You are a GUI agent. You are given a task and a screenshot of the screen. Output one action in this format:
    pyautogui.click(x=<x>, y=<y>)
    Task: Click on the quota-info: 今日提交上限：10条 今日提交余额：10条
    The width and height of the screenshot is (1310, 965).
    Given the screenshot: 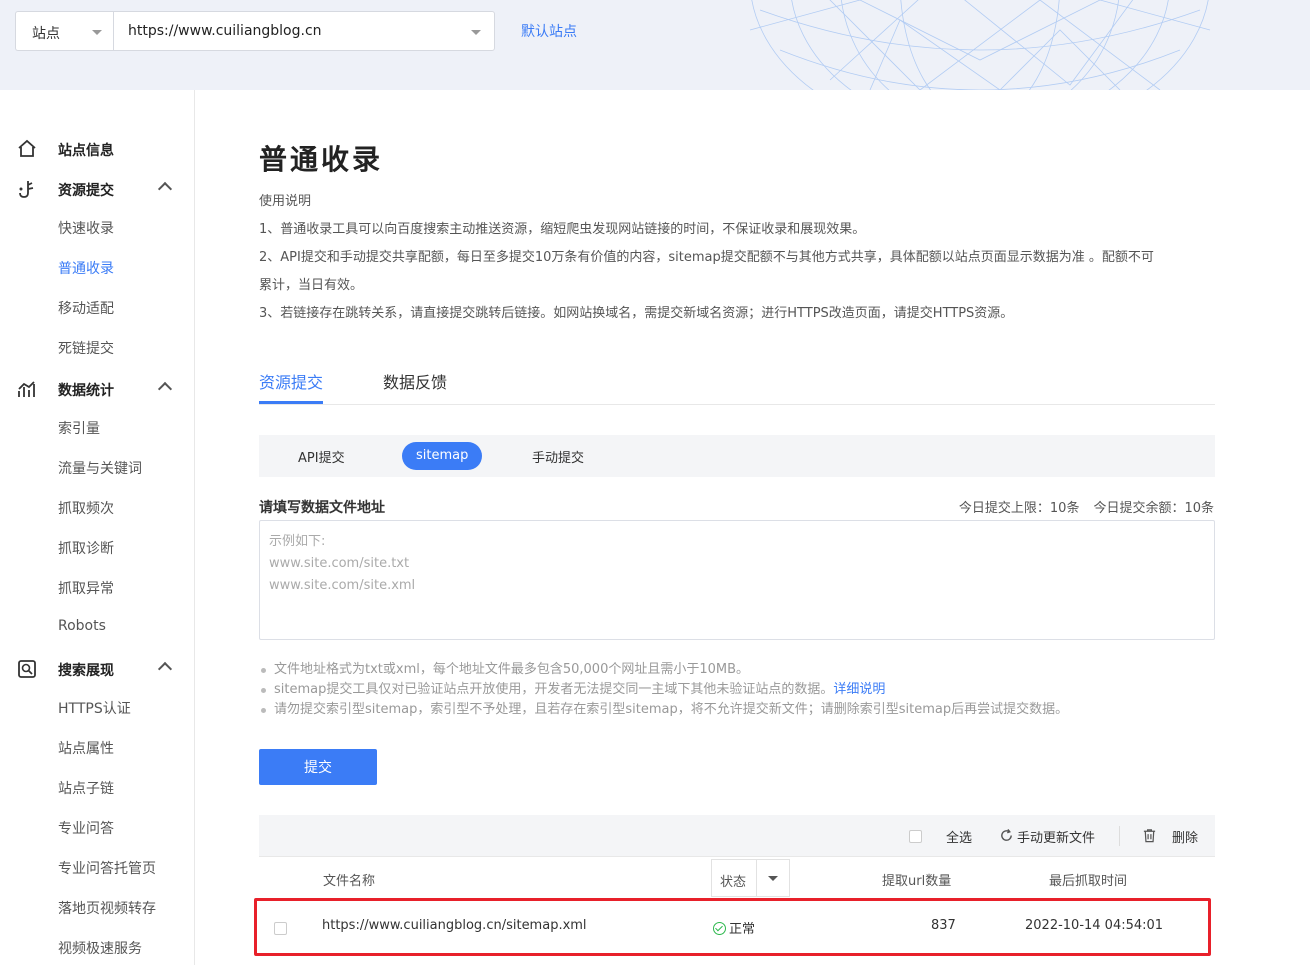 What is the action you would take?
    pyautogui.click(x=1079, y=506)
    